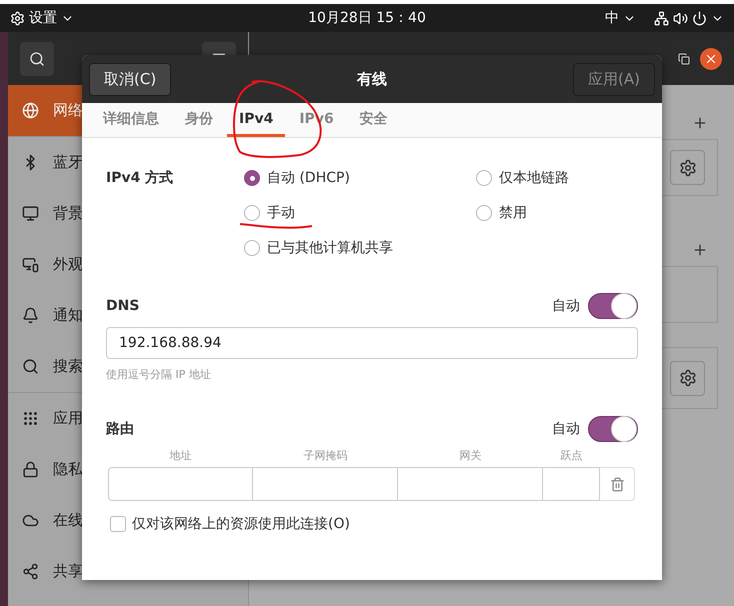  Describe the element at coordinates (180, 455) in the screenshot. I see `column-header: 地址` at that location.